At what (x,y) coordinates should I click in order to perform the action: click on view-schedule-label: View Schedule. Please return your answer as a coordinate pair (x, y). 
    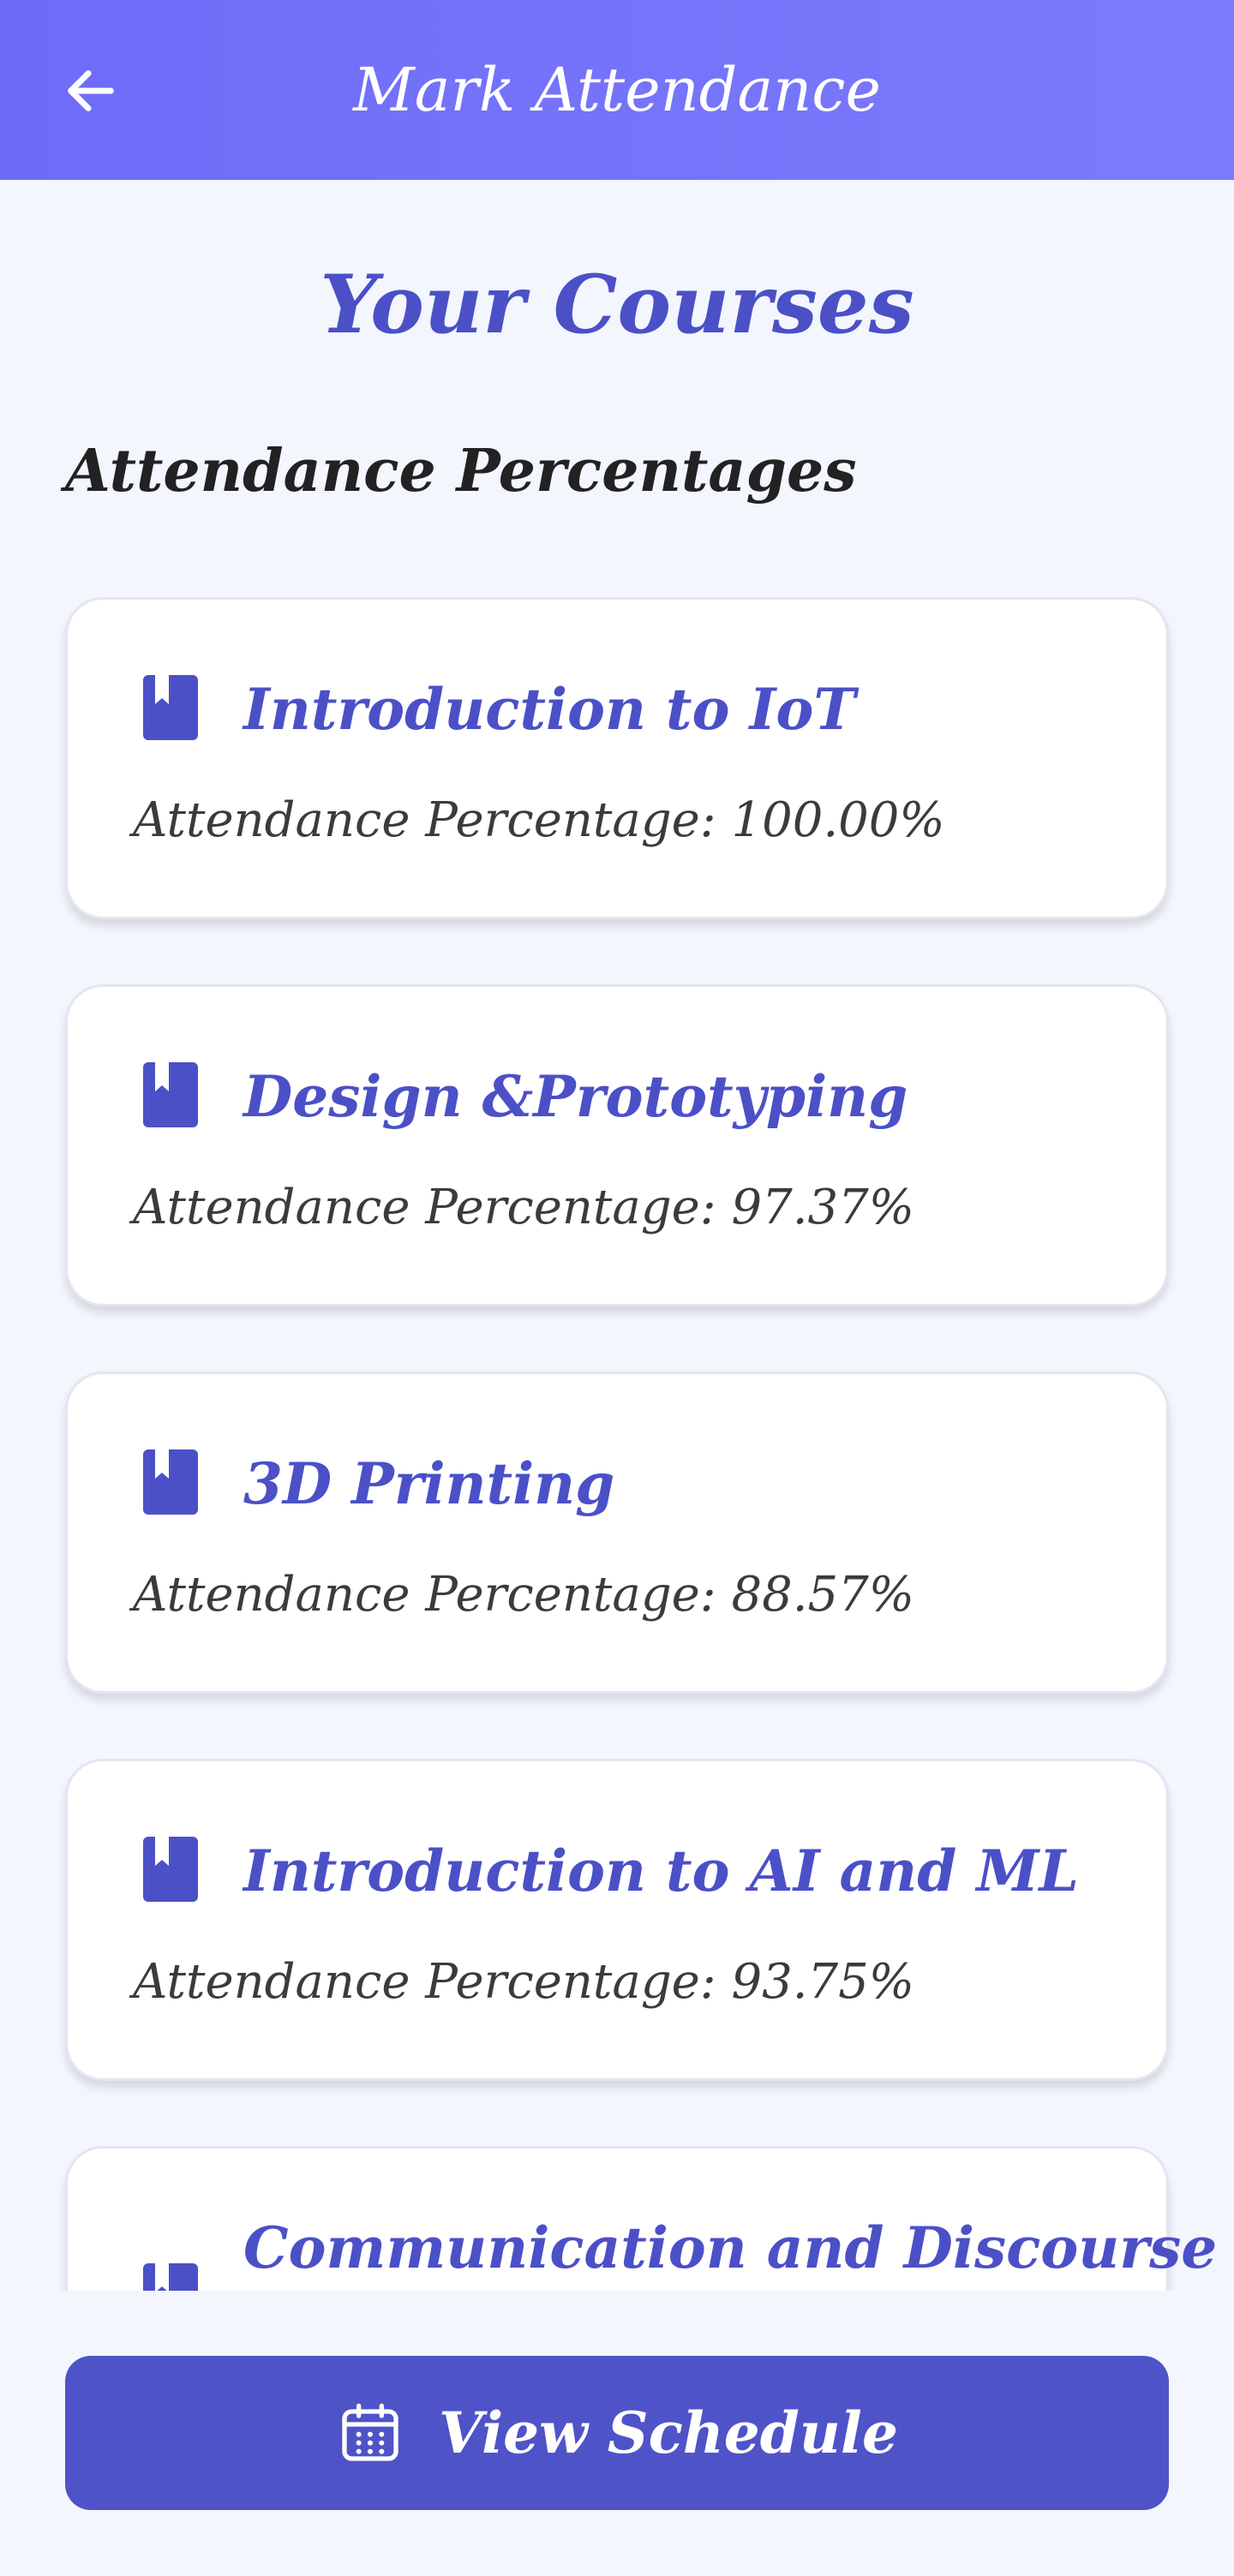
    Looking at the image, I should click on (668, 2433).